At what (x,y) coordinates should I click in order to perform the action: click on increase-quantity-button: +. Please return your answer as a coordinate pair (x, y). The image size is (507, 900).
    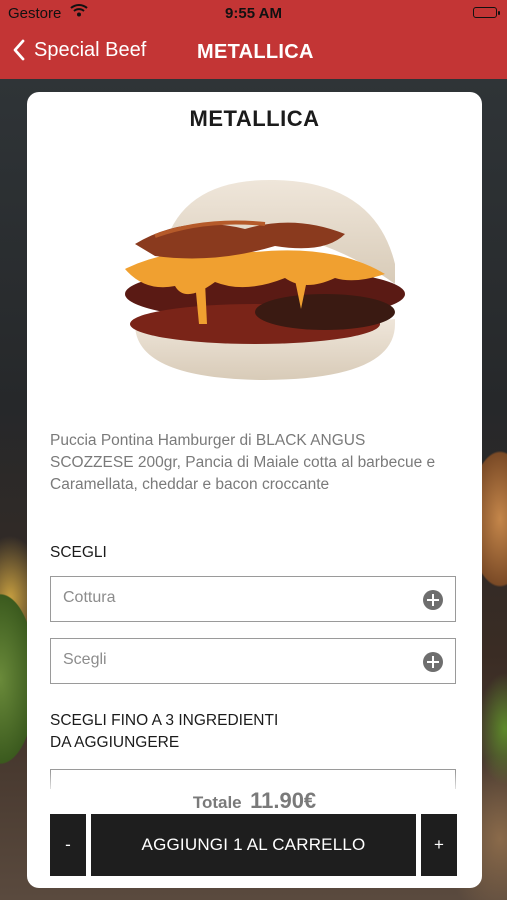
    Looking at the image, I should click on (439, 845).